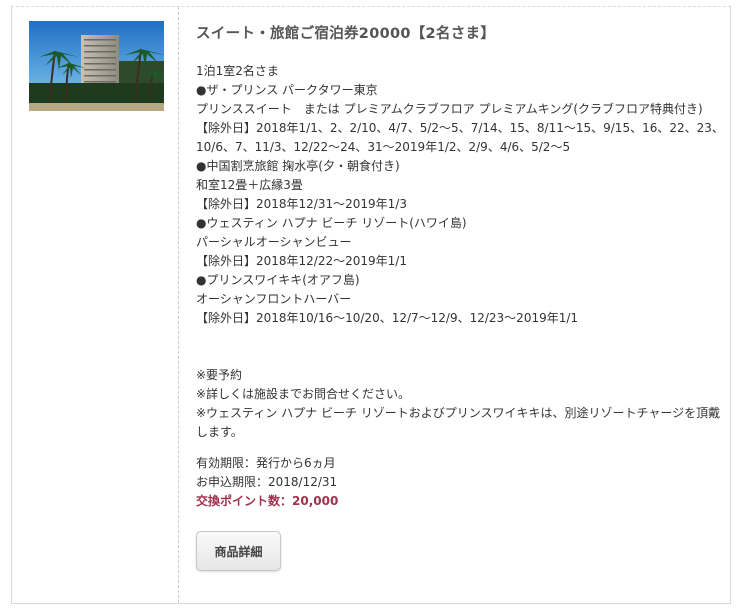 Image resolution: width=739 pixels, height=609 pixels. I want to click on note-line: ※要予約, so click(219, 375).